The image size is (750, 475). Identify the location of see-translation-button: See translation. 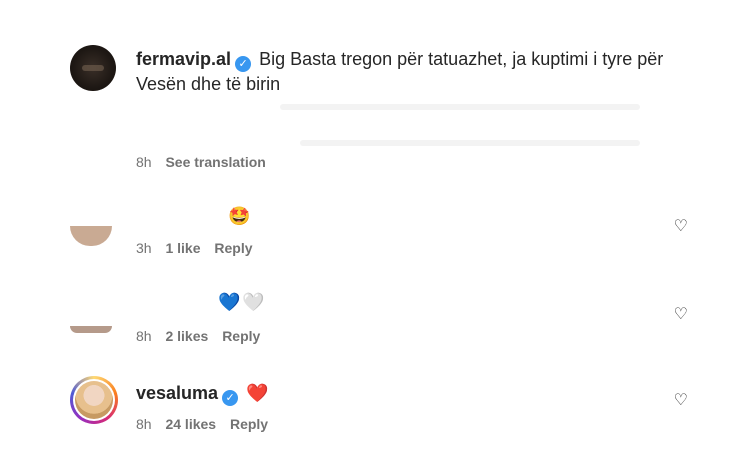
(215, 162).